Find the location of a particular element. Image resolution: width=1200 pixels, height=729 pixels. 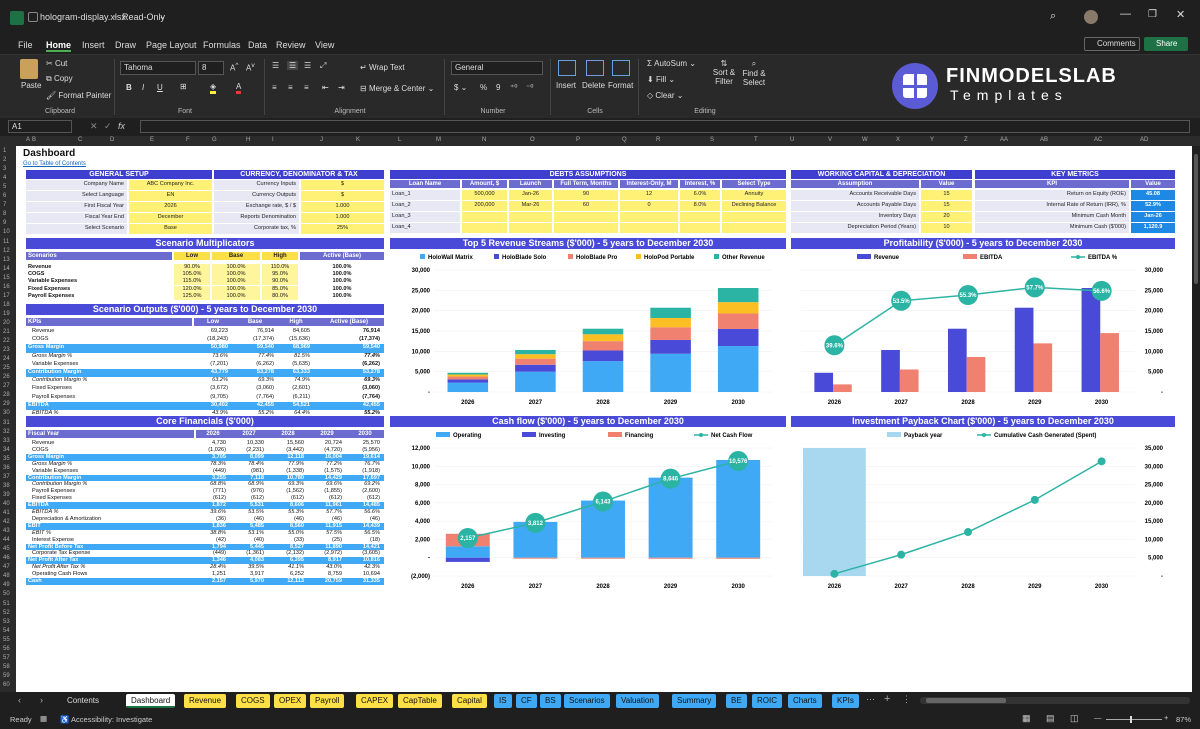

row-header: 38 is located at coordinates (6, 486).